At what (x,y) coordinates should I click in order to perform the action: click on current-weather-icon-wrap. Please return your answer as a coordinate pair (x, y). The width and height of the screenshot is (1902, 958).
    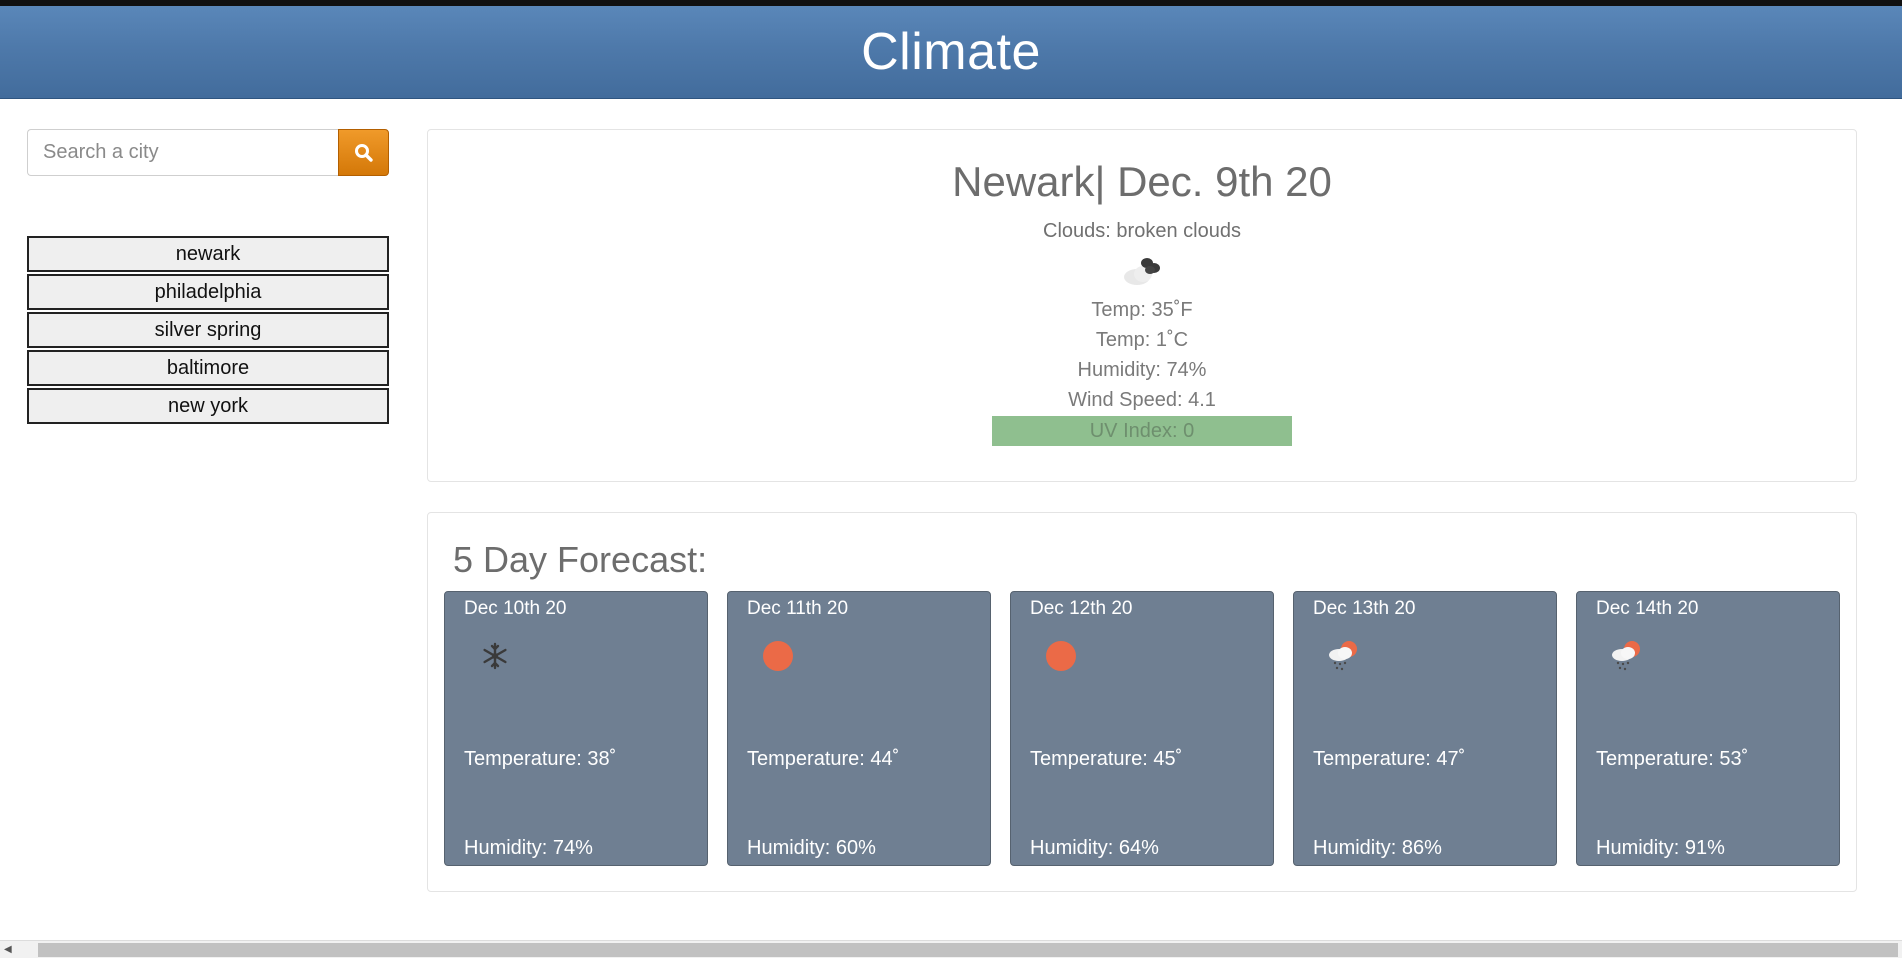
    Looking at the image, I should click on (1142, 270).